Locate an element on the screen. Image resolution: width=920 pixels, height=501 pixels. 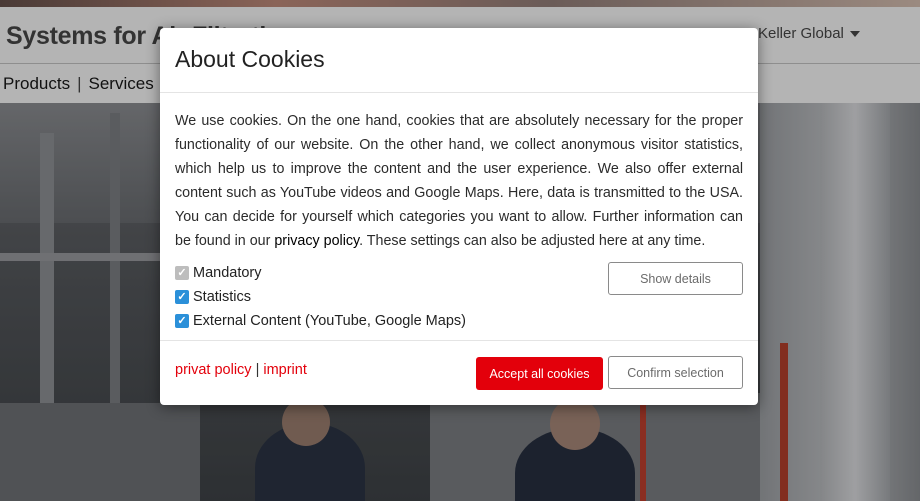
dialog-header-divider is located at coordinates (459, 92).